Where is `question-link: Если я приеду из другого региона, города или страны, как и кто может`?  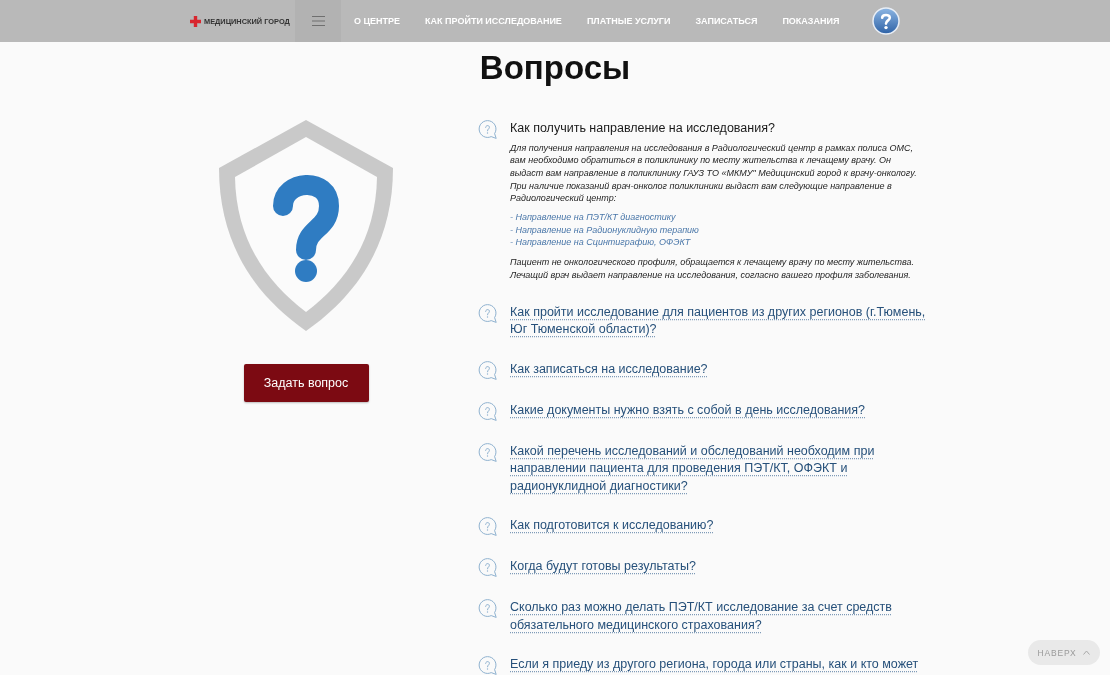 question-link: Если я приеду из другого региона, города или страны, как и кто может is located at coordinates (714, 665).